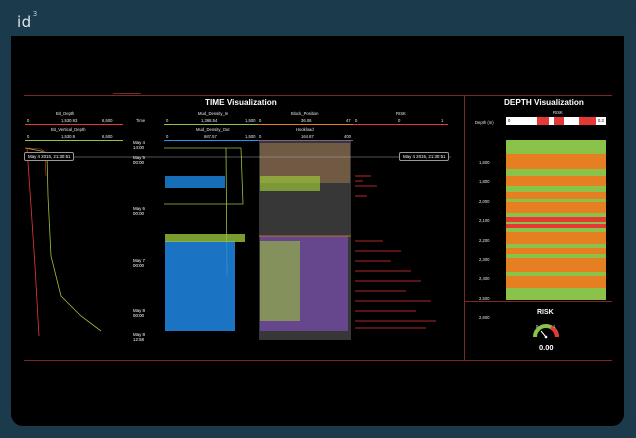  I want to click on gauge-min: 0, so click(537, 326).